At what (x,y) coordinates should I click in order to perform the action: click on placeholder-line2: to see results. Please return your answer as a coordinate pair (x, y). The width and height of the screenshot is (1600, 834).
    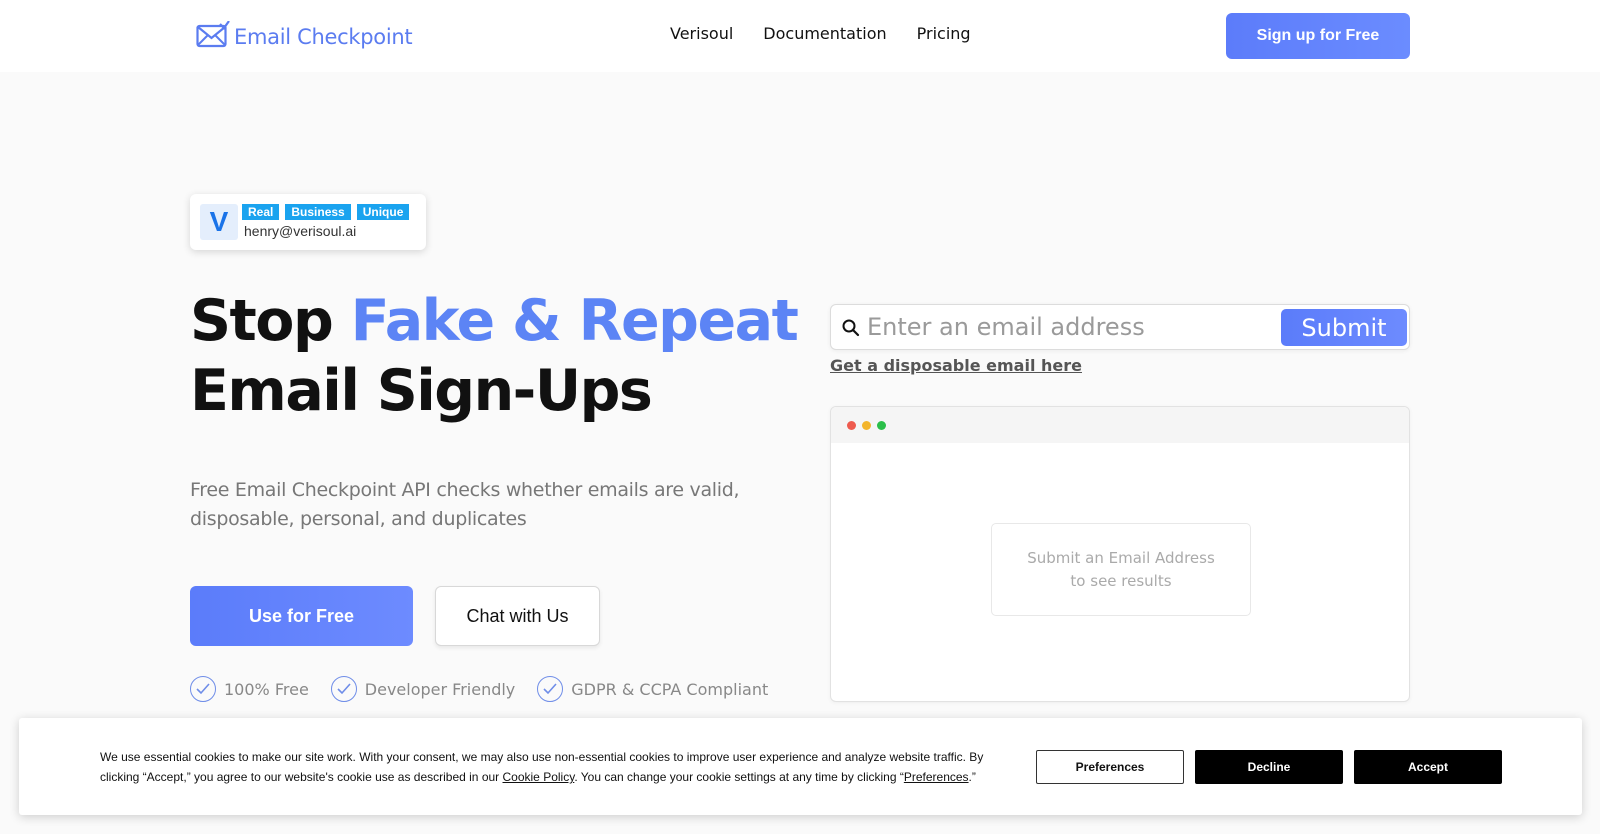
    Looking at the image, I should click on (1121, 580).